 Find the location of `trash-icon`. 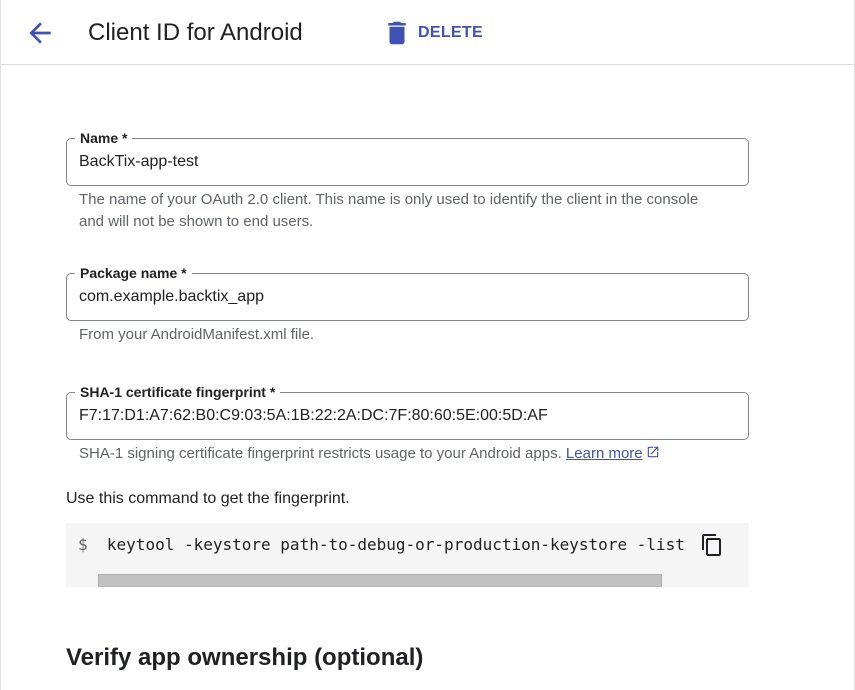

trash-icon is located at coordinates (397, 33).